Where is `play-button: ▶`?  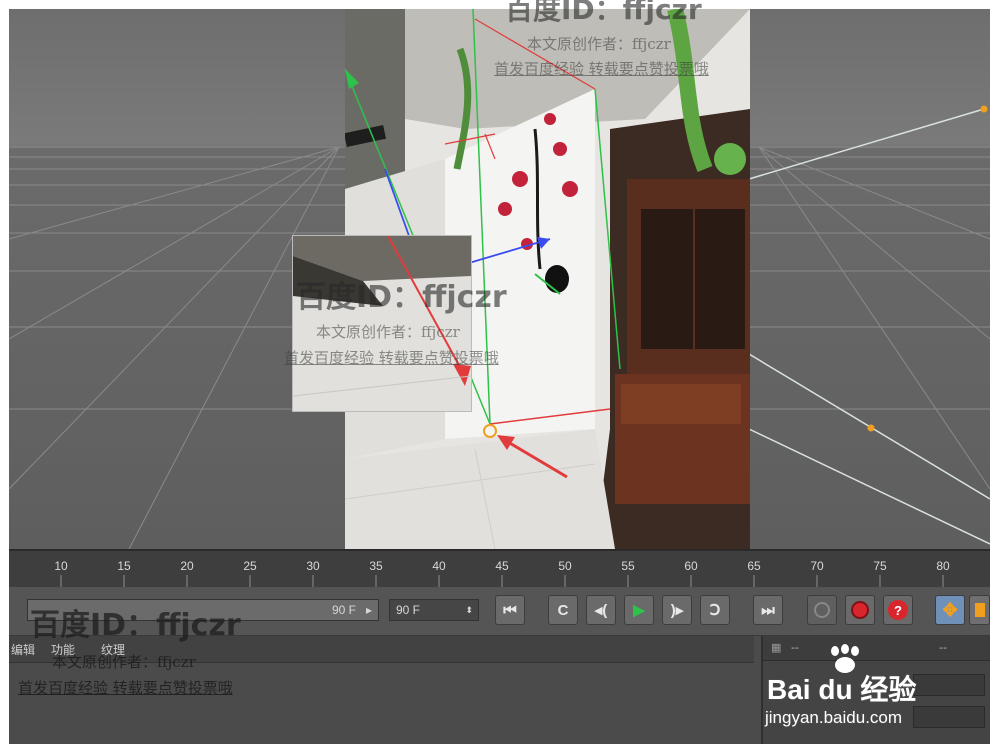 play-button: ▶ is located at coordinates (639, 610).